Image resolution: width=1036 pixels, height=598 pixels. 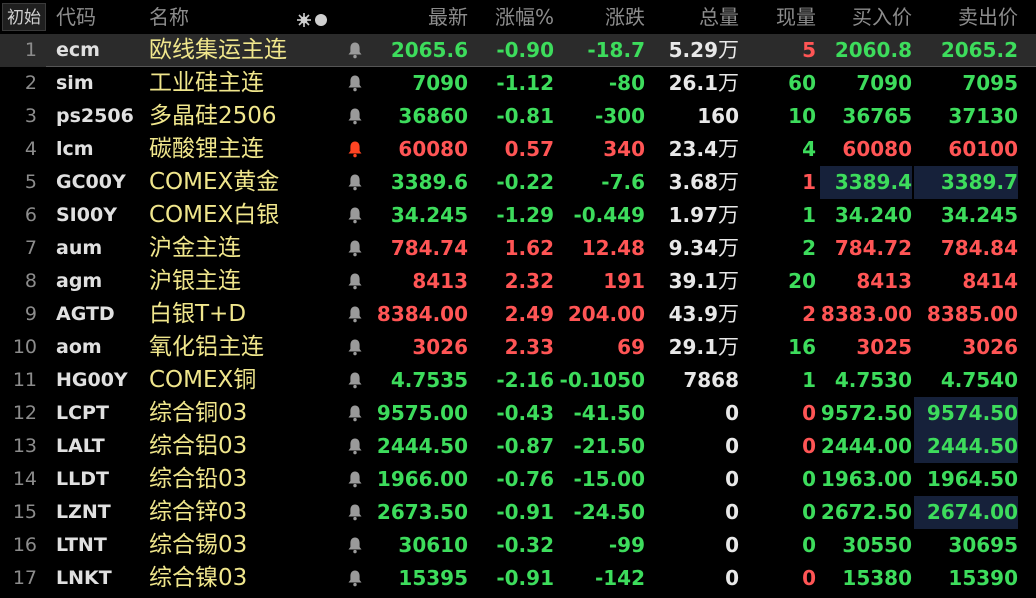 I want to click on column-header-current-volume: 现量, so click(x=796, y=17).